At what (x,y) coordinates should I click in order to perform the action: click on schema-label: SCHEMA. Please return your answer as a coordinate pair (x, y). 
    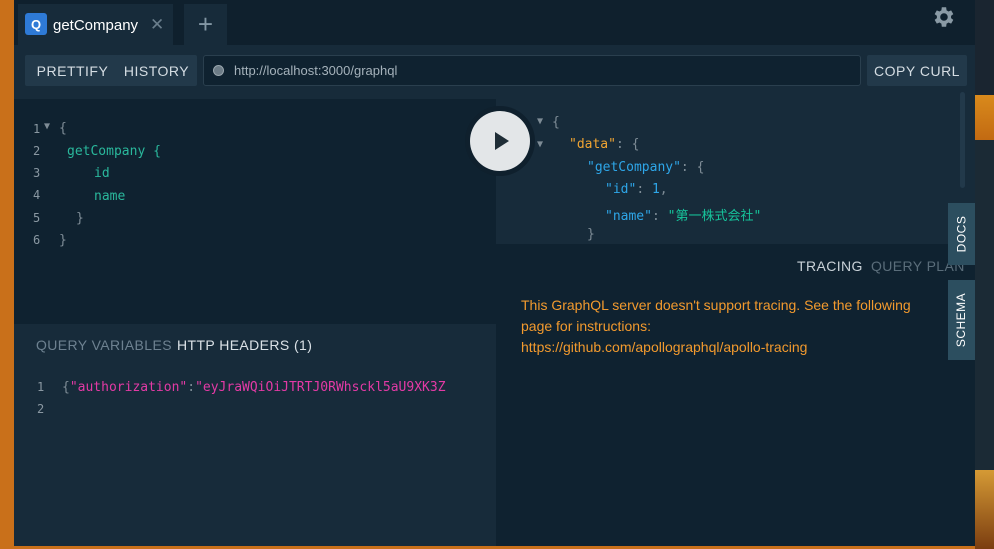
    Looking at the image, I should click on (961, 320).